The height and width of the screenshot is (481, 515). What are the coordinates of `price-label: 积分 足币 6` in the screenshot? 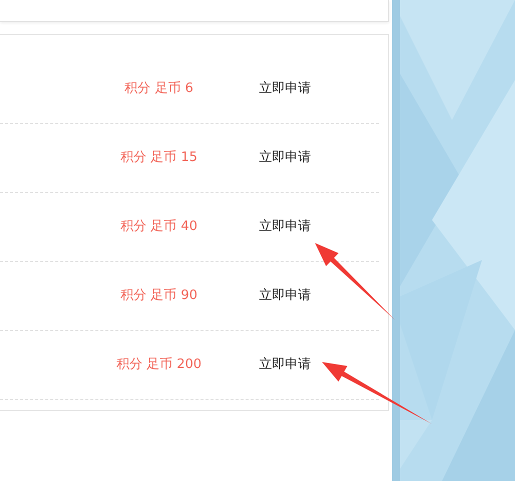 It's located at (159, 89).